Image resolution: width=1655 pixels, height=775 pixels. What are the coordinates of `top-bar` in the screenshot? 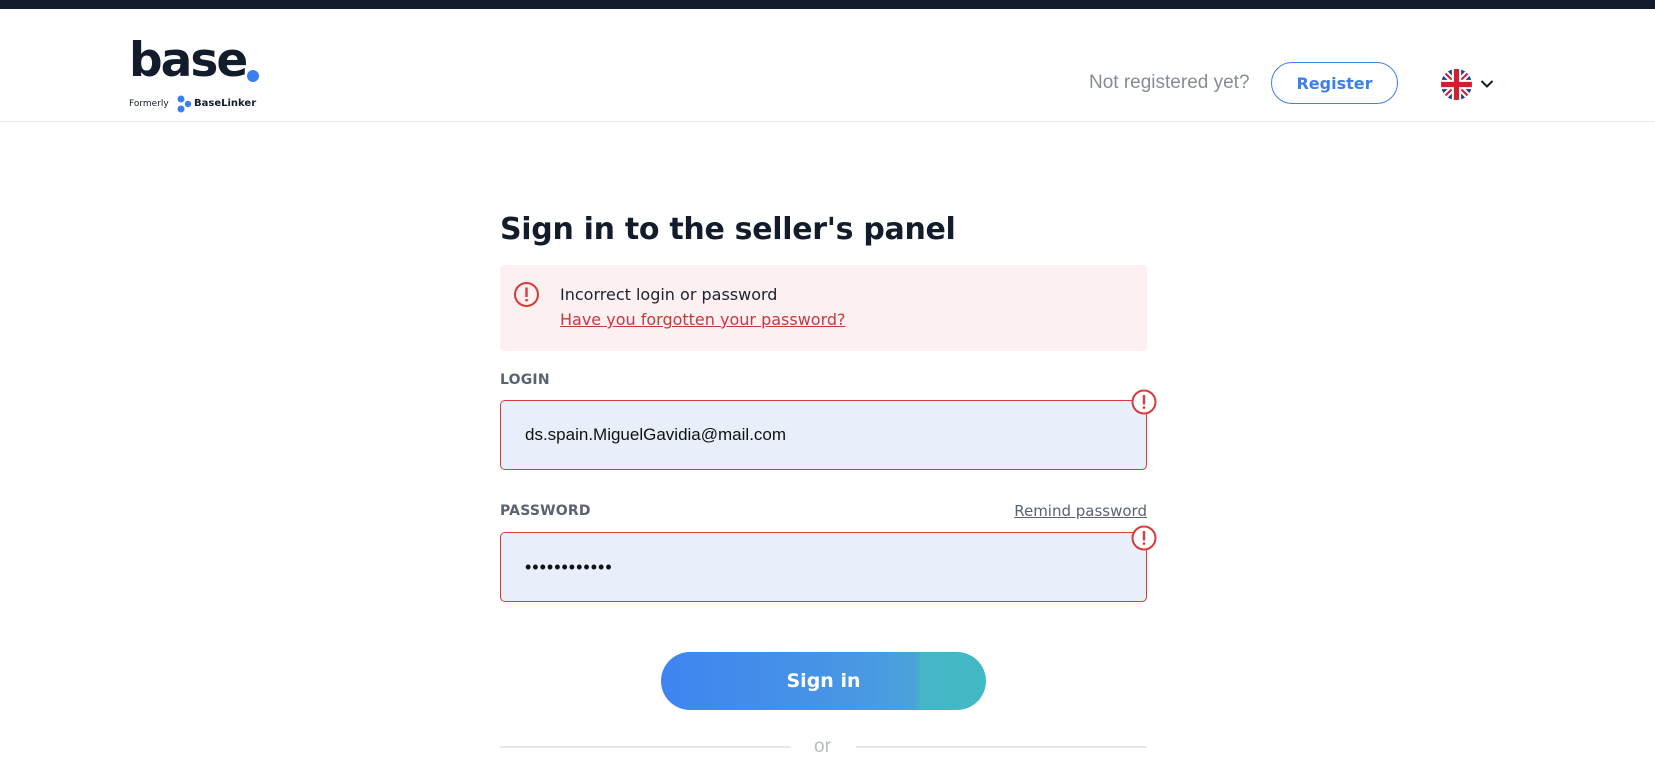 It's located at (827, 4).